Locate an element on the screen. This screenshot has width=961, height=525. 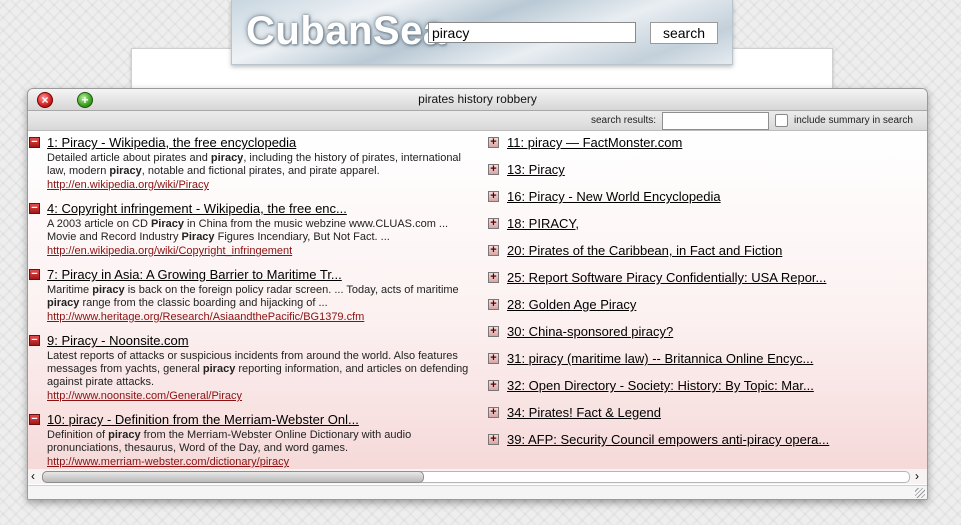
search-results-filter-input is located at coordinates (715, 121).